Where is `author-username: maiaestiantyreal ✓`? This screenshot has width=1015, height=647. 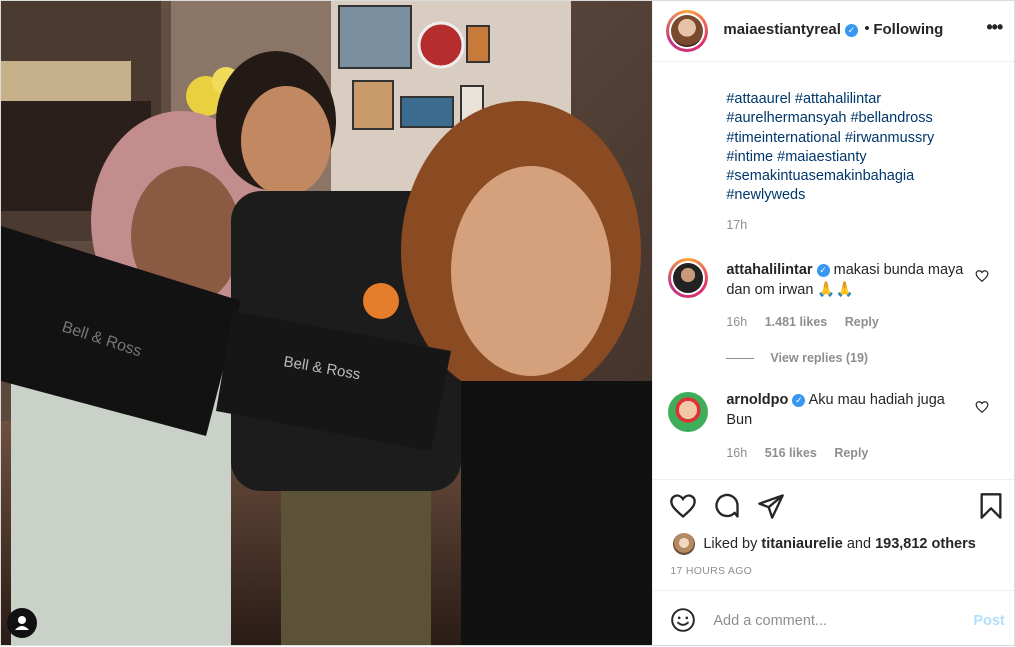
author-username: maiaestiantyreal ✓ is located at coordinates (790, 29).